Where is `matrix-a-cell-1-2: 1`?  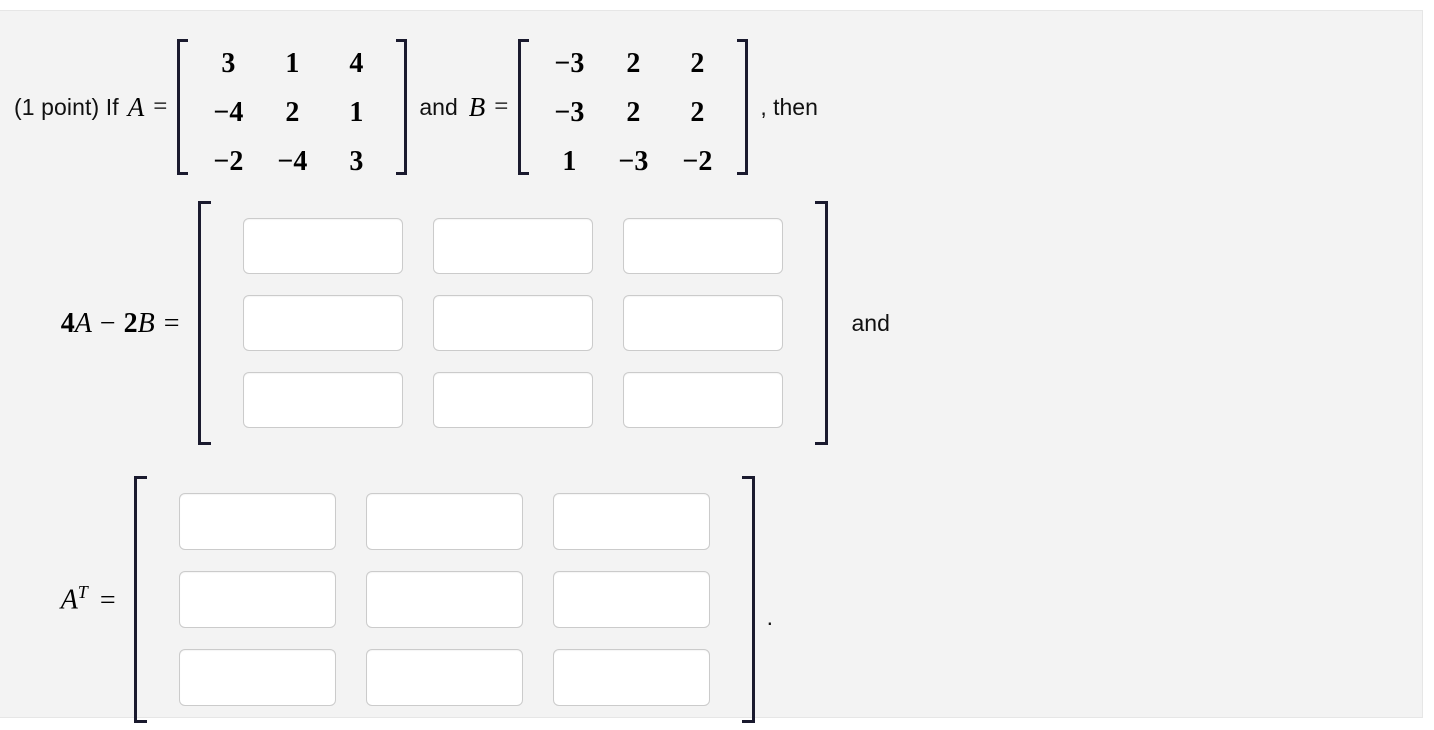
matrix-a-cell-1-2: 1 is located at coordinates (356, 112).